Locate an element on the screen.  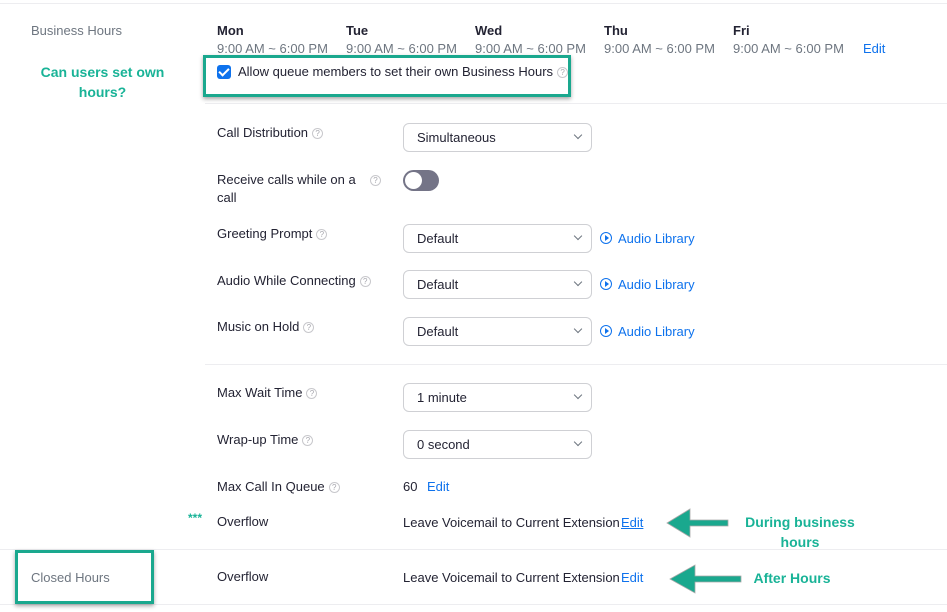
max-wait-time-text: Max Wait Time is located at coordinates (260, 392).